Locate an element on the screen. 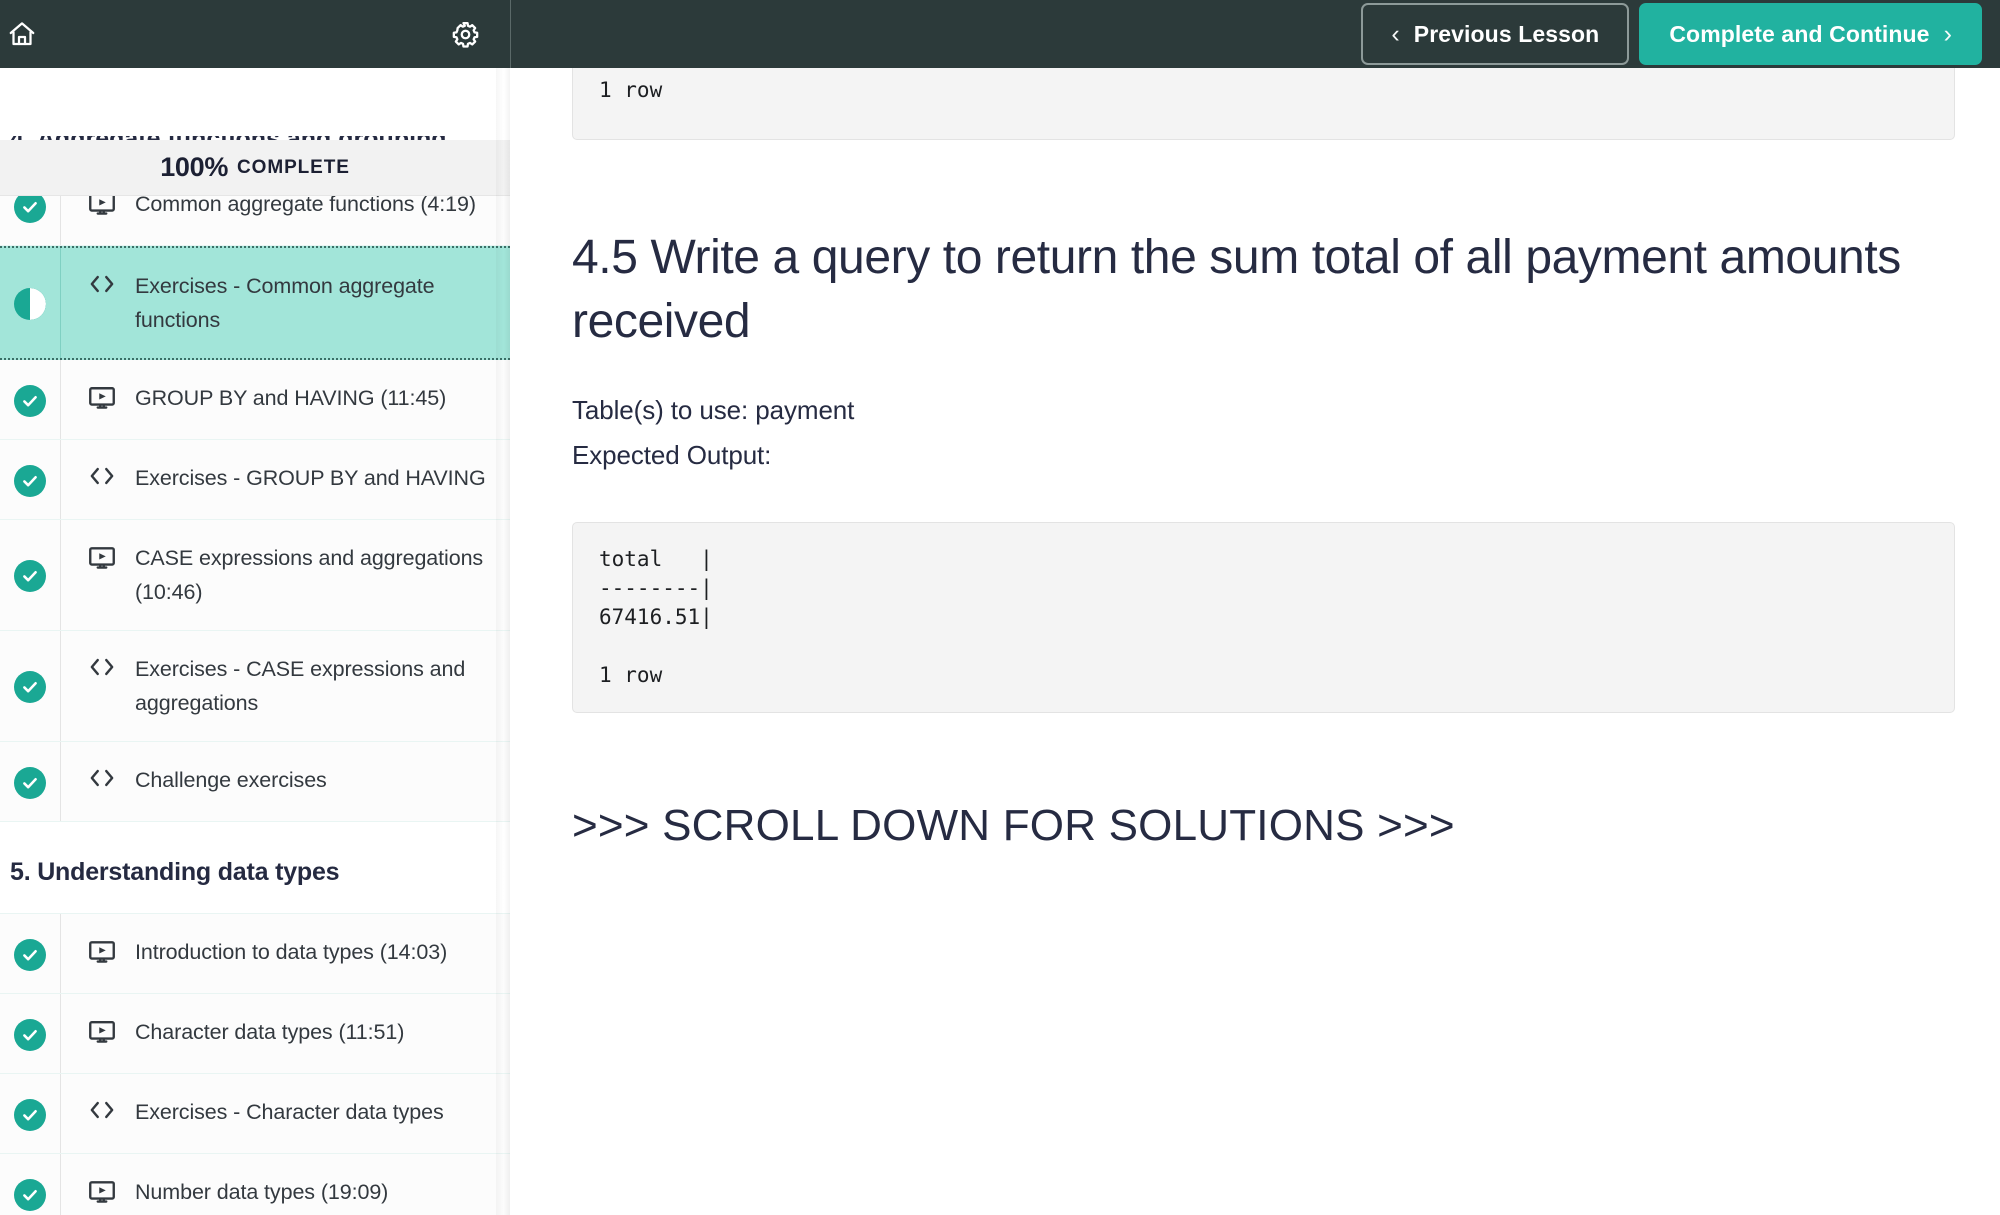 This screenshot has height=1215, width=2000. sidebar-lesson-item: Exercises - GROUP BY and HAVING is located at coordinates (255, 480).